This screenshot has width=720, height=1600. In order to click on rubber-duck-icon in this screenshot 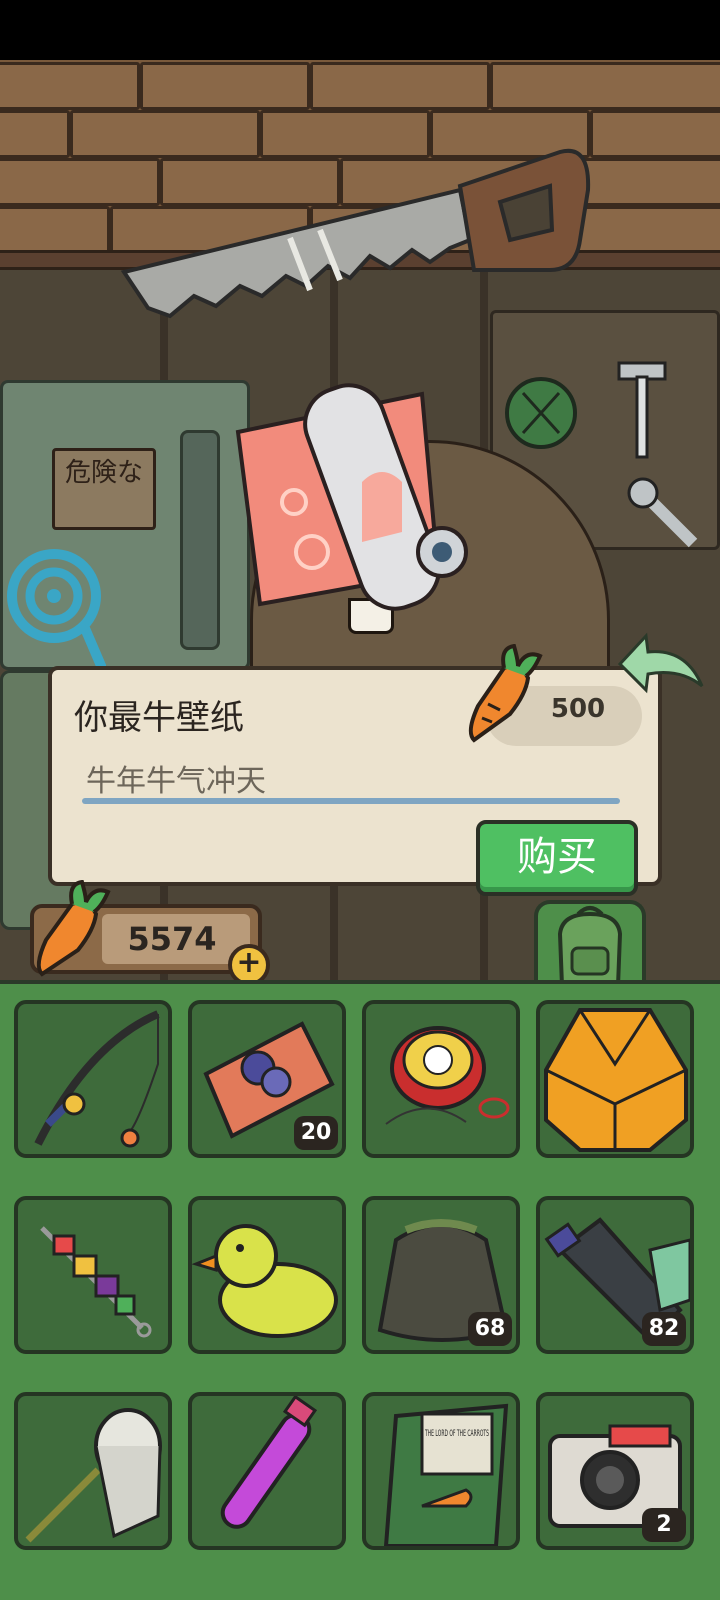, I will do `click(265, 1281)`.